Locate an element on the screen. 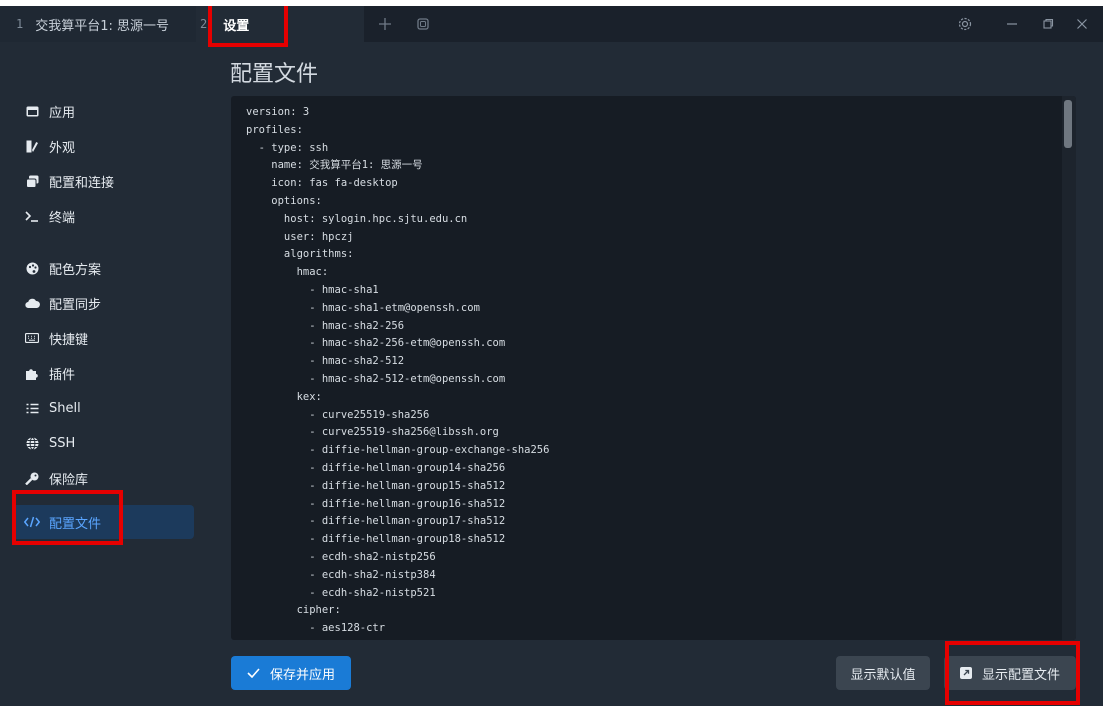  show-config-file-button: 显示配置文件 is located at coordinates (1010, 673).